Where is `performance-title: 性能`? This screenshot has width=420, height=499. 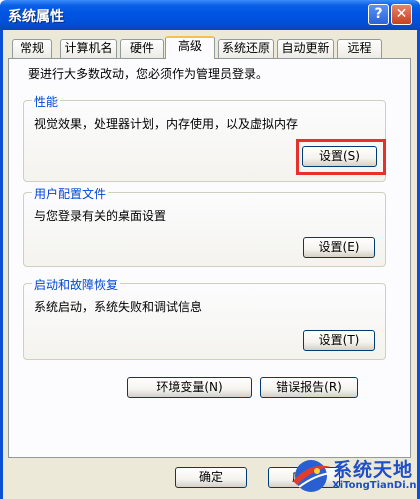
performance-title: 性能 is located at coordinates (46, 101).